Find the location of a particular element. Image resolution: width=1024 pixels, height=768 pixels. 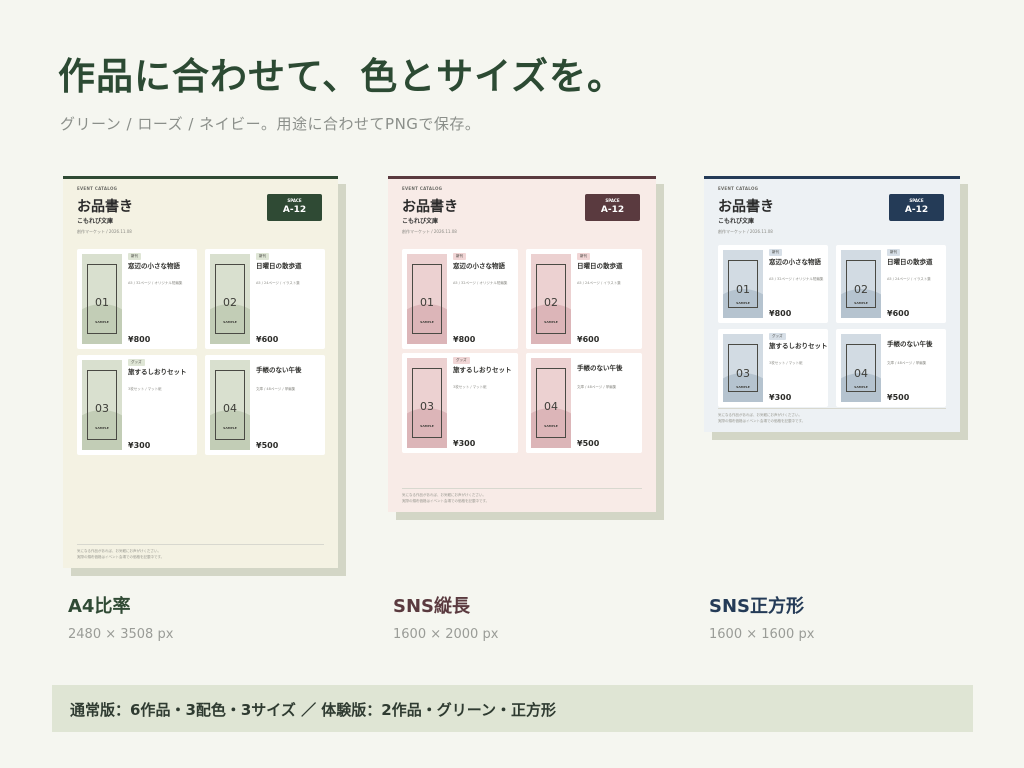

variant-name: A4比率 is located at coordinates (99, 606).